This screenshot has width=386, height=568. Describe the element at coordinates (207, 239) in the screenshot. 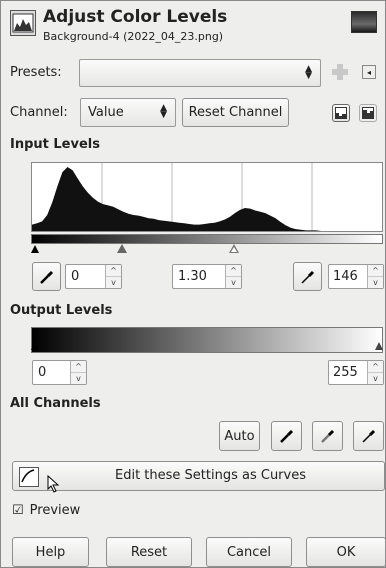

I see `input-gradient-bar` at that location.